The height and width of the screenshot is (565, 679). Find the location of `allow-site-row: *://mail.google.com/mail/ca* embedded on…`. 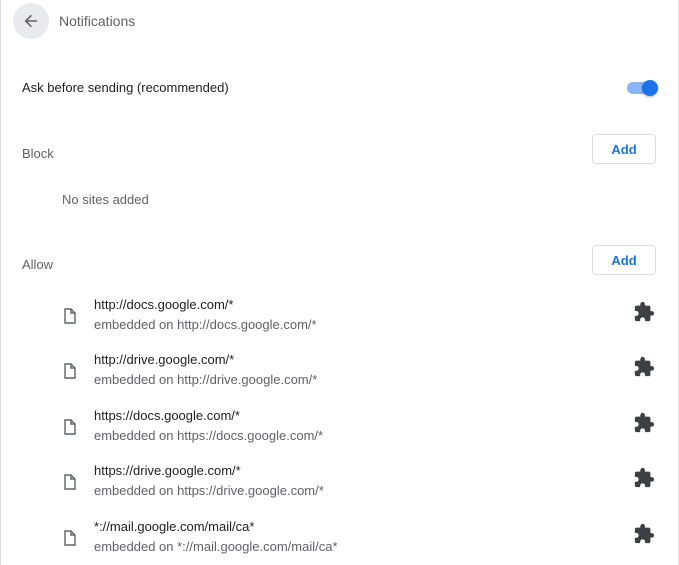

allow-site-row: *://mail.google.com/mail/ca* embedded on… is located at coordinates (339, 542).